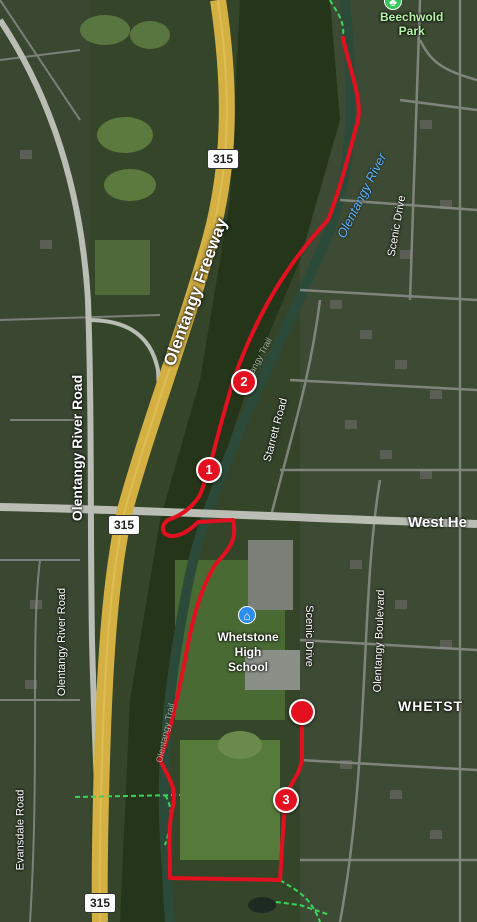 The width and height of the screenshot is (477, 922). What do you see at coordinates (308, 636) in the screenshot?
I see `scenic-drive-south-label: Scenic Drive` at bounding box center [308, 636].